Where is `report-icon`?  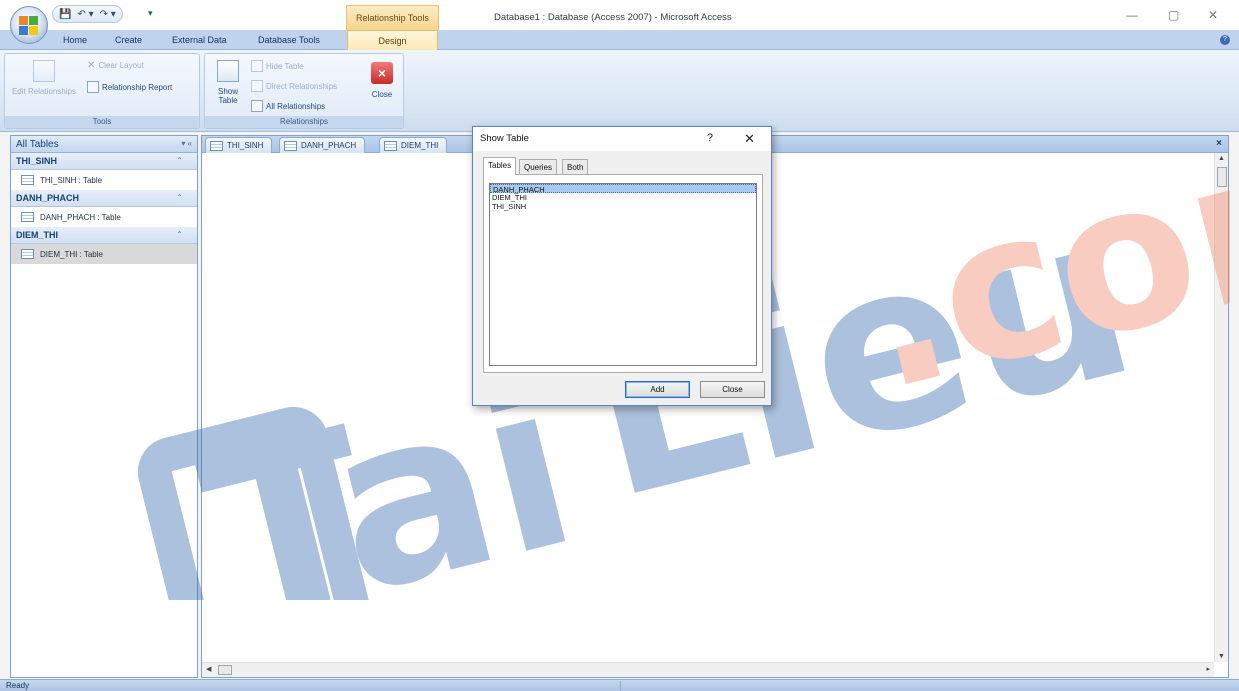 report-icon is located at coordinates (93, 87).